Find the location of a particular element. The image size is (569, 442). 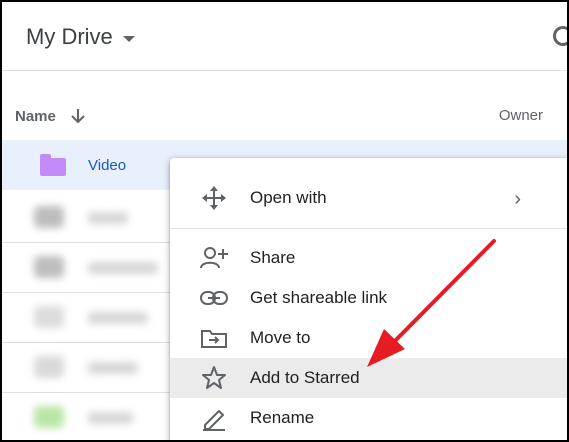

link-icon is located at coordinates (214, 298).